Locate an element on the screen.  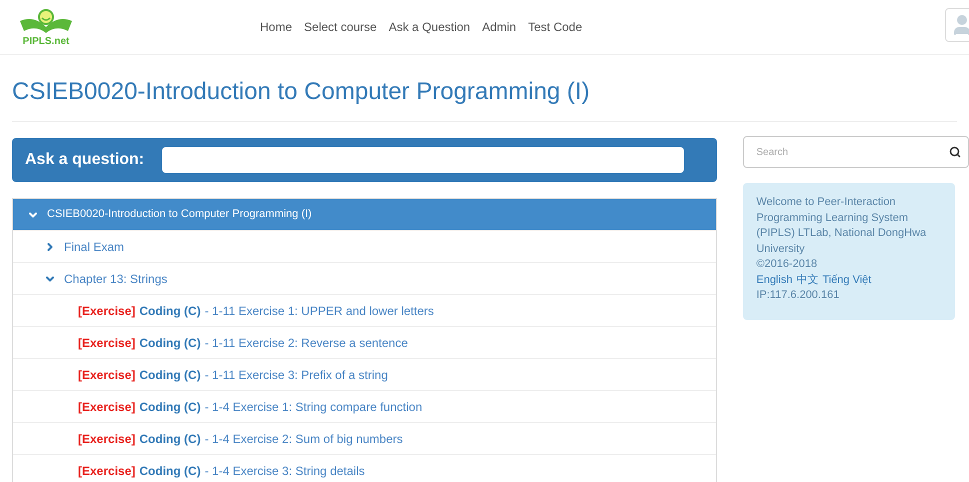
search-field: Search is located at coordinates (856, 152).